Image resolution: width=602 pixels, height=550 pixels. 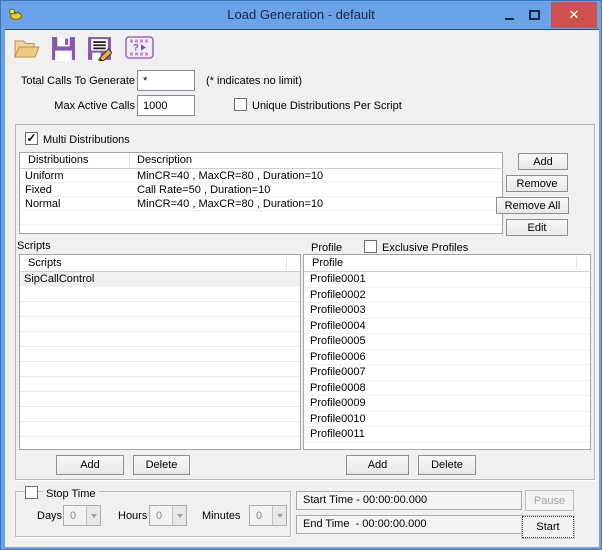 What do you see at coordinates (44, 176) in the screenshot?
I see `distribution-name: Uniform` at bounding box center [44, 176].